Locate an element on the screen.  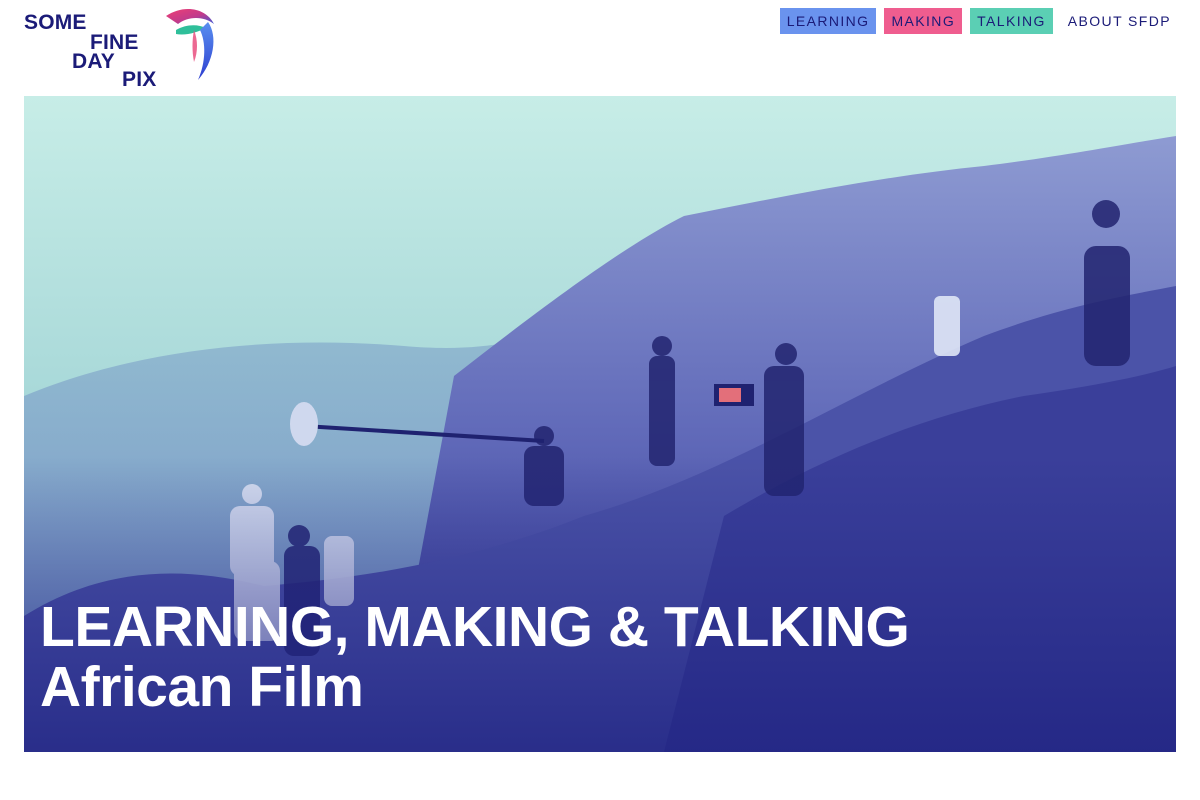
logo-word-pix: PIX is located at coordinates (139, 79).